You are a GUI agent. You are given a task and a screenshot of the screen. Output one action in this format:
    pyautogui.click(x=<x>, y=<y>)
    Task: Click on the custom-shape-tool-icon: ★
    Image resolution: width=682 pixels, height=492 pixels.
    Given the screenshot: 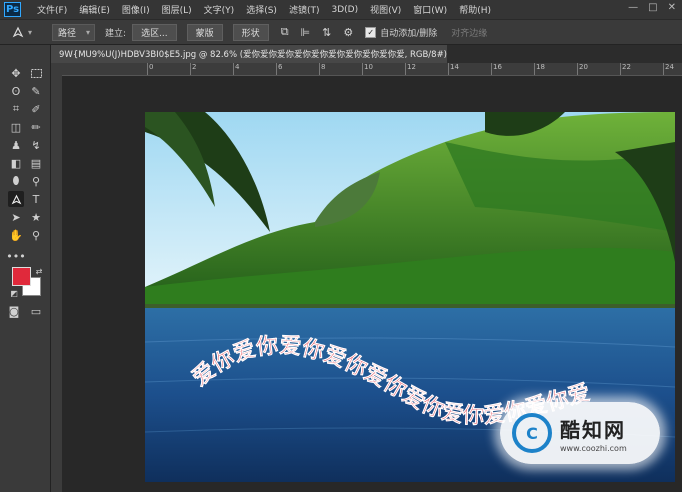 What is the action you would take?
    pyautogui.click(x=36, y=217)
    